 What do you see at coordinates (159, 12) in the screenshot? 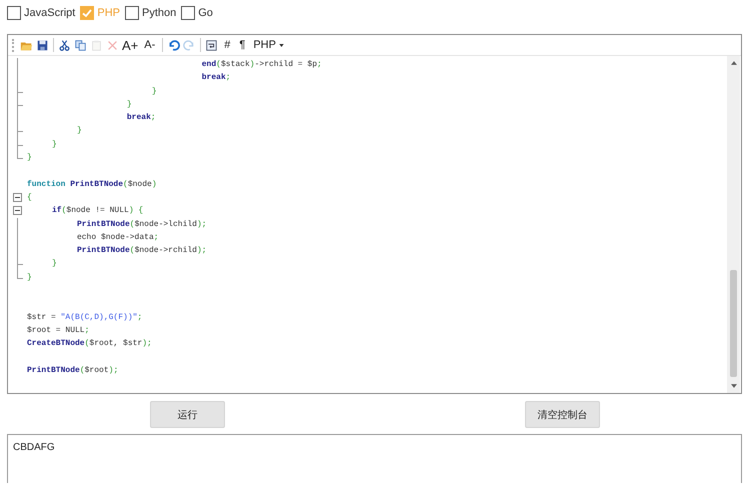
I see `checkbox-label: Python` at bounding box center [159, 12].